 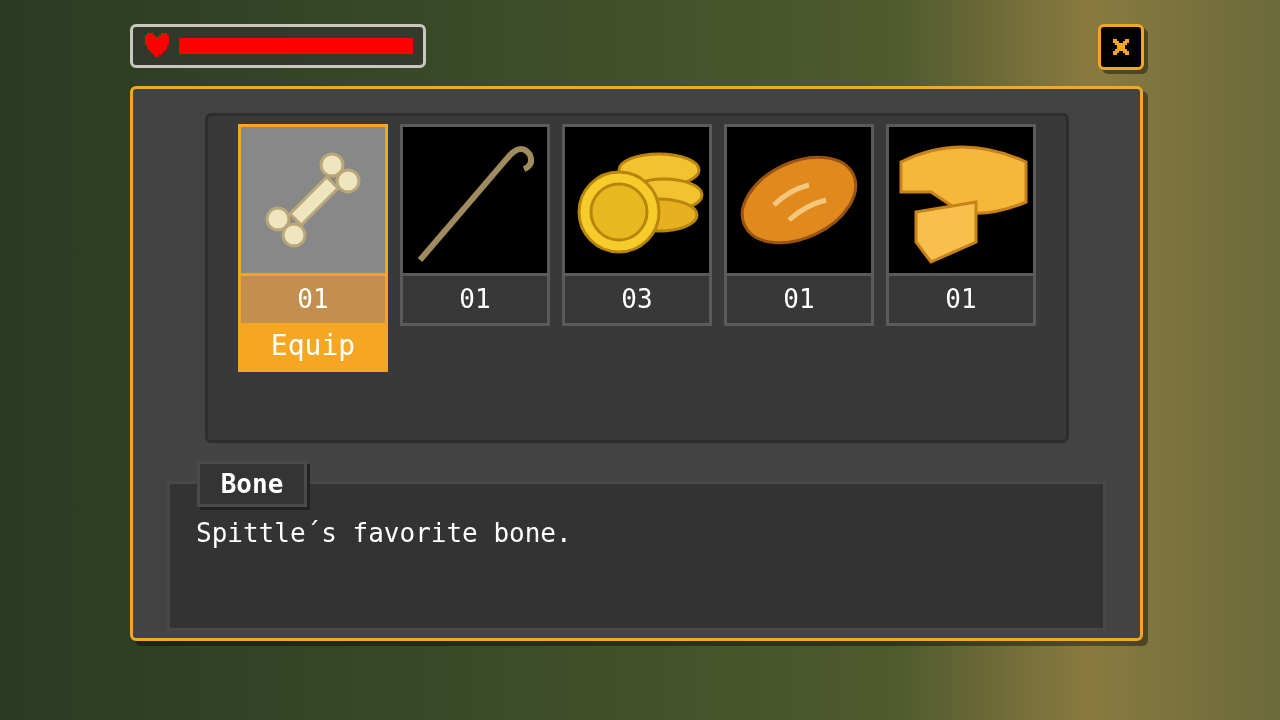 What do you see at coordinates (157, 46) in the screenshot?
I see `heart-icon` at bounding box center [157, 46].